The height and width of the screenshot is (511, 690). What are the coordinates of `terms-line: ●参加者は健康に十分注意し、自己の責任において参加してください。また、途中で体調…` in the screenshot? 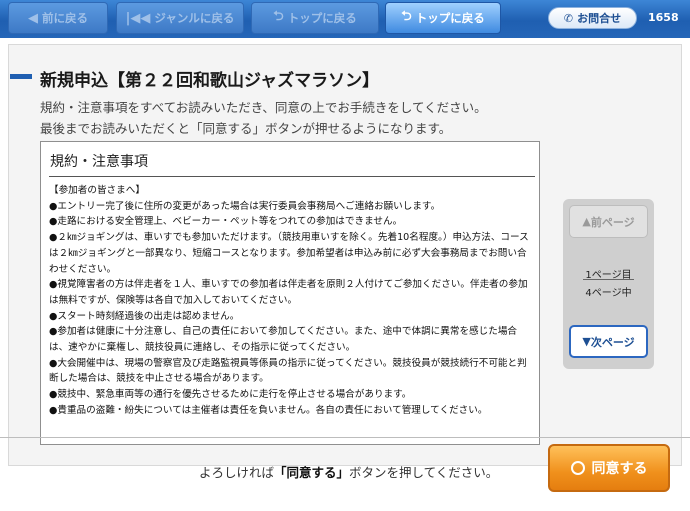 It's located at (283, 340).